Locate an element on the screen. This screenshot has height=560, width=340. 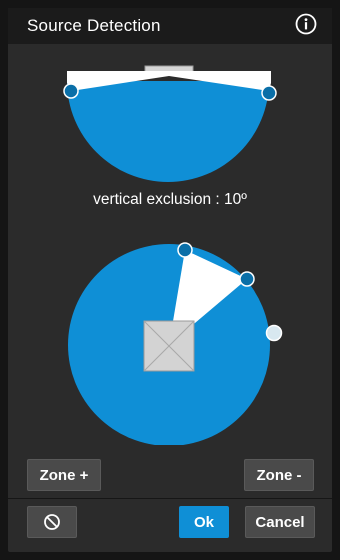
vertical-exclusion-label: vertical exclusion : 10º is located at coordinates (170, 199).